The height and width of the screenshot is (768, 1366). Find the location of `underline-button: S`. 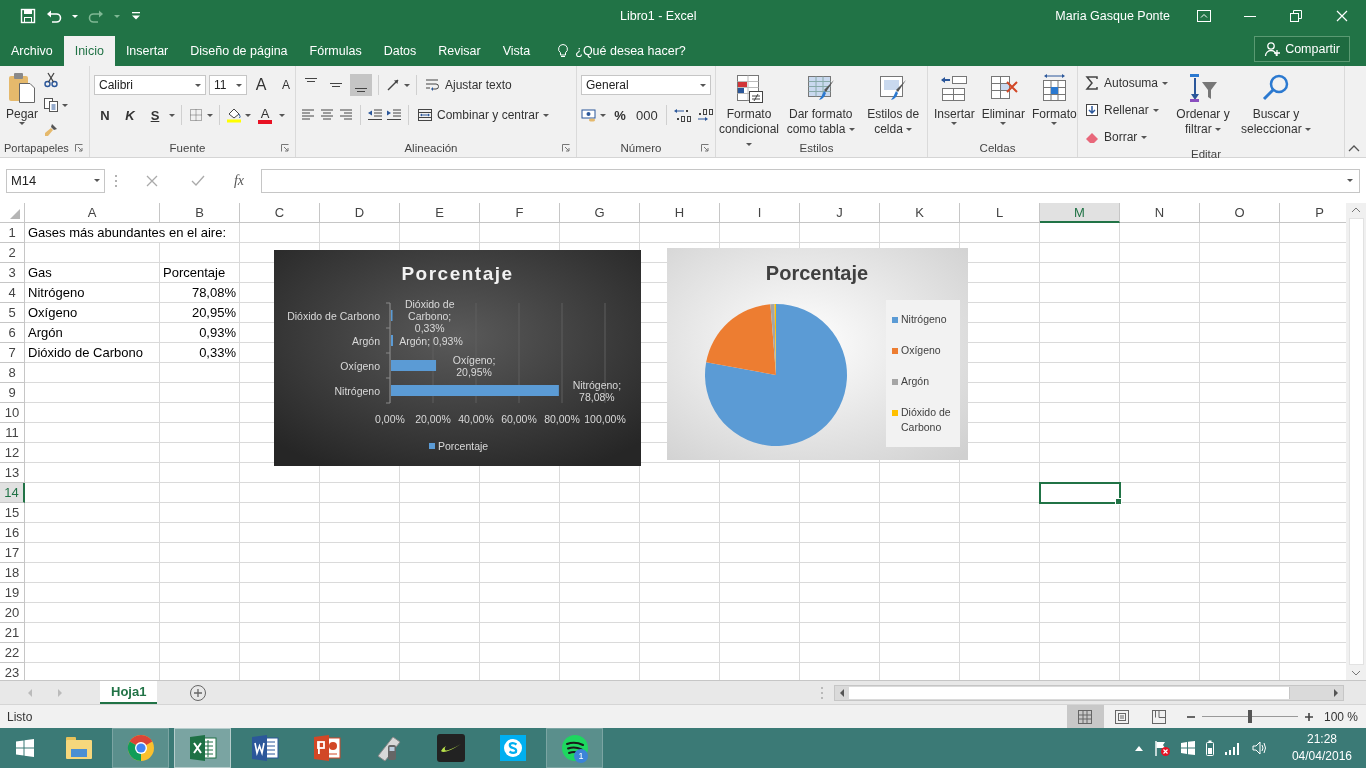

underline-button: S is located at coordinates (155, 115).